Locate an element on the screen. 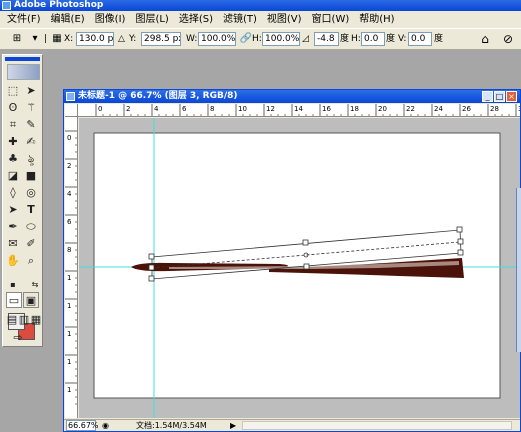 The height and width of the screenshot is (432, 521). zoom-icon: ⌕ is located at coordinates (31, 261).